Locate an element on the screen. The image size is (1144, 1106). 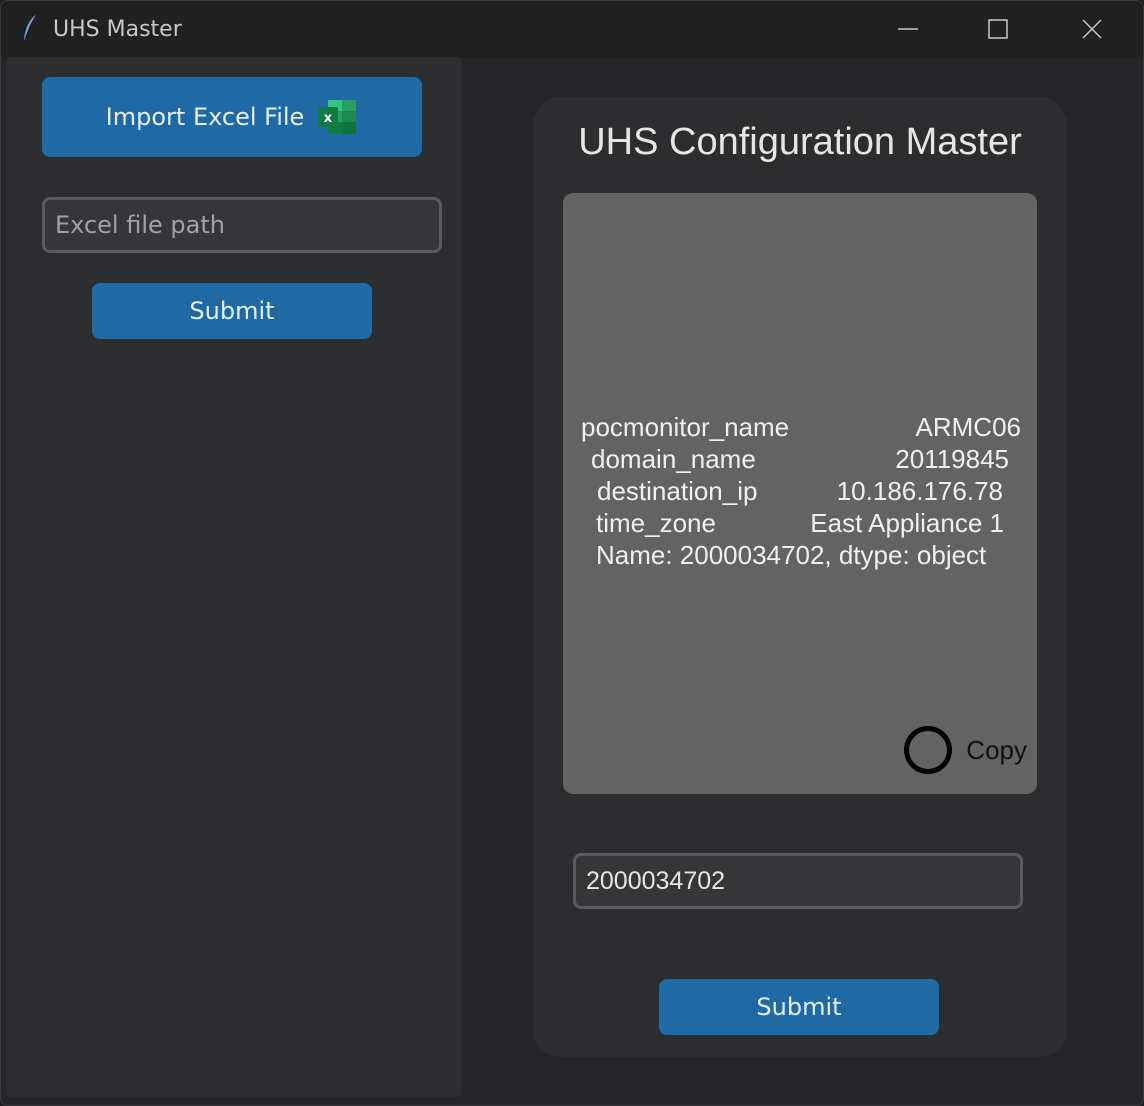
maximize-button is located at coordinates (998, 29).